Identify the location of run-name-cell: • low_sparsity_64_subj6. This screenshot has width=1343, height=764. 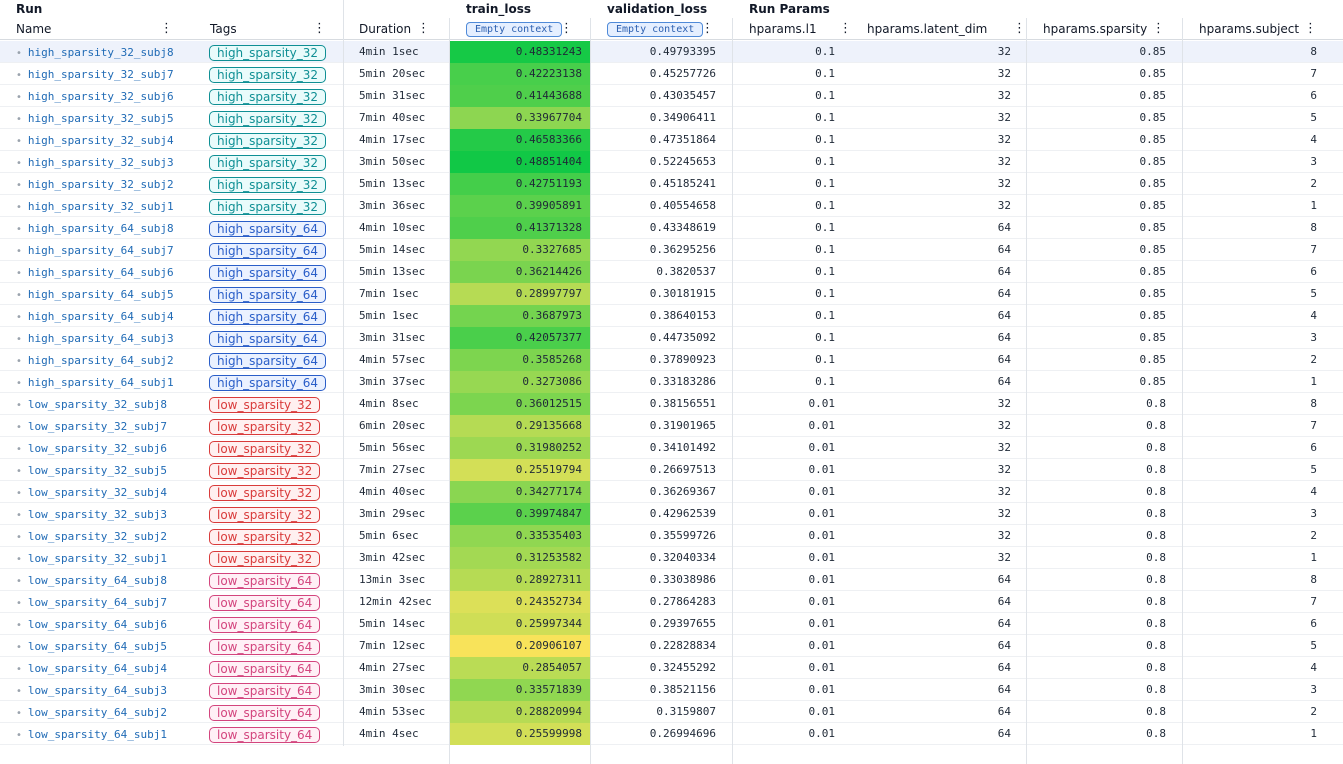
(111, 624).